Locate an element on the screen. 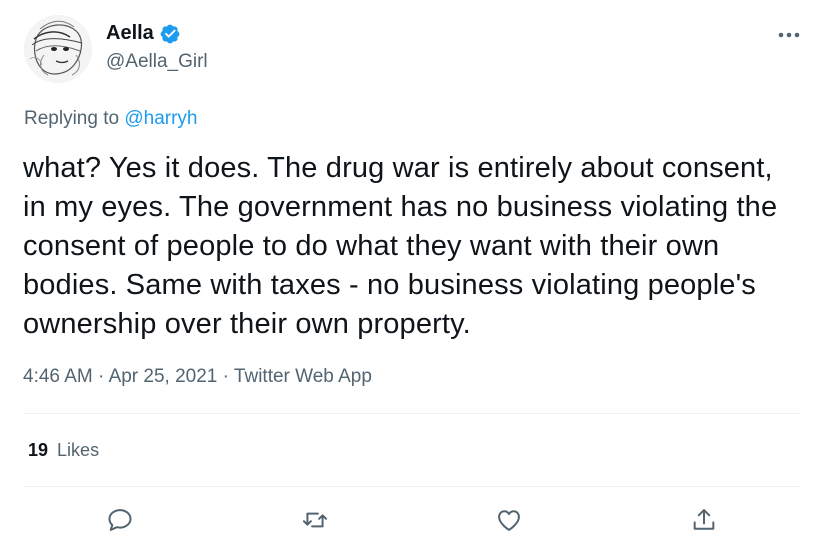 The height and width of the screenshot is (546, 816). reply-icon is located at coordinates (120, 520).